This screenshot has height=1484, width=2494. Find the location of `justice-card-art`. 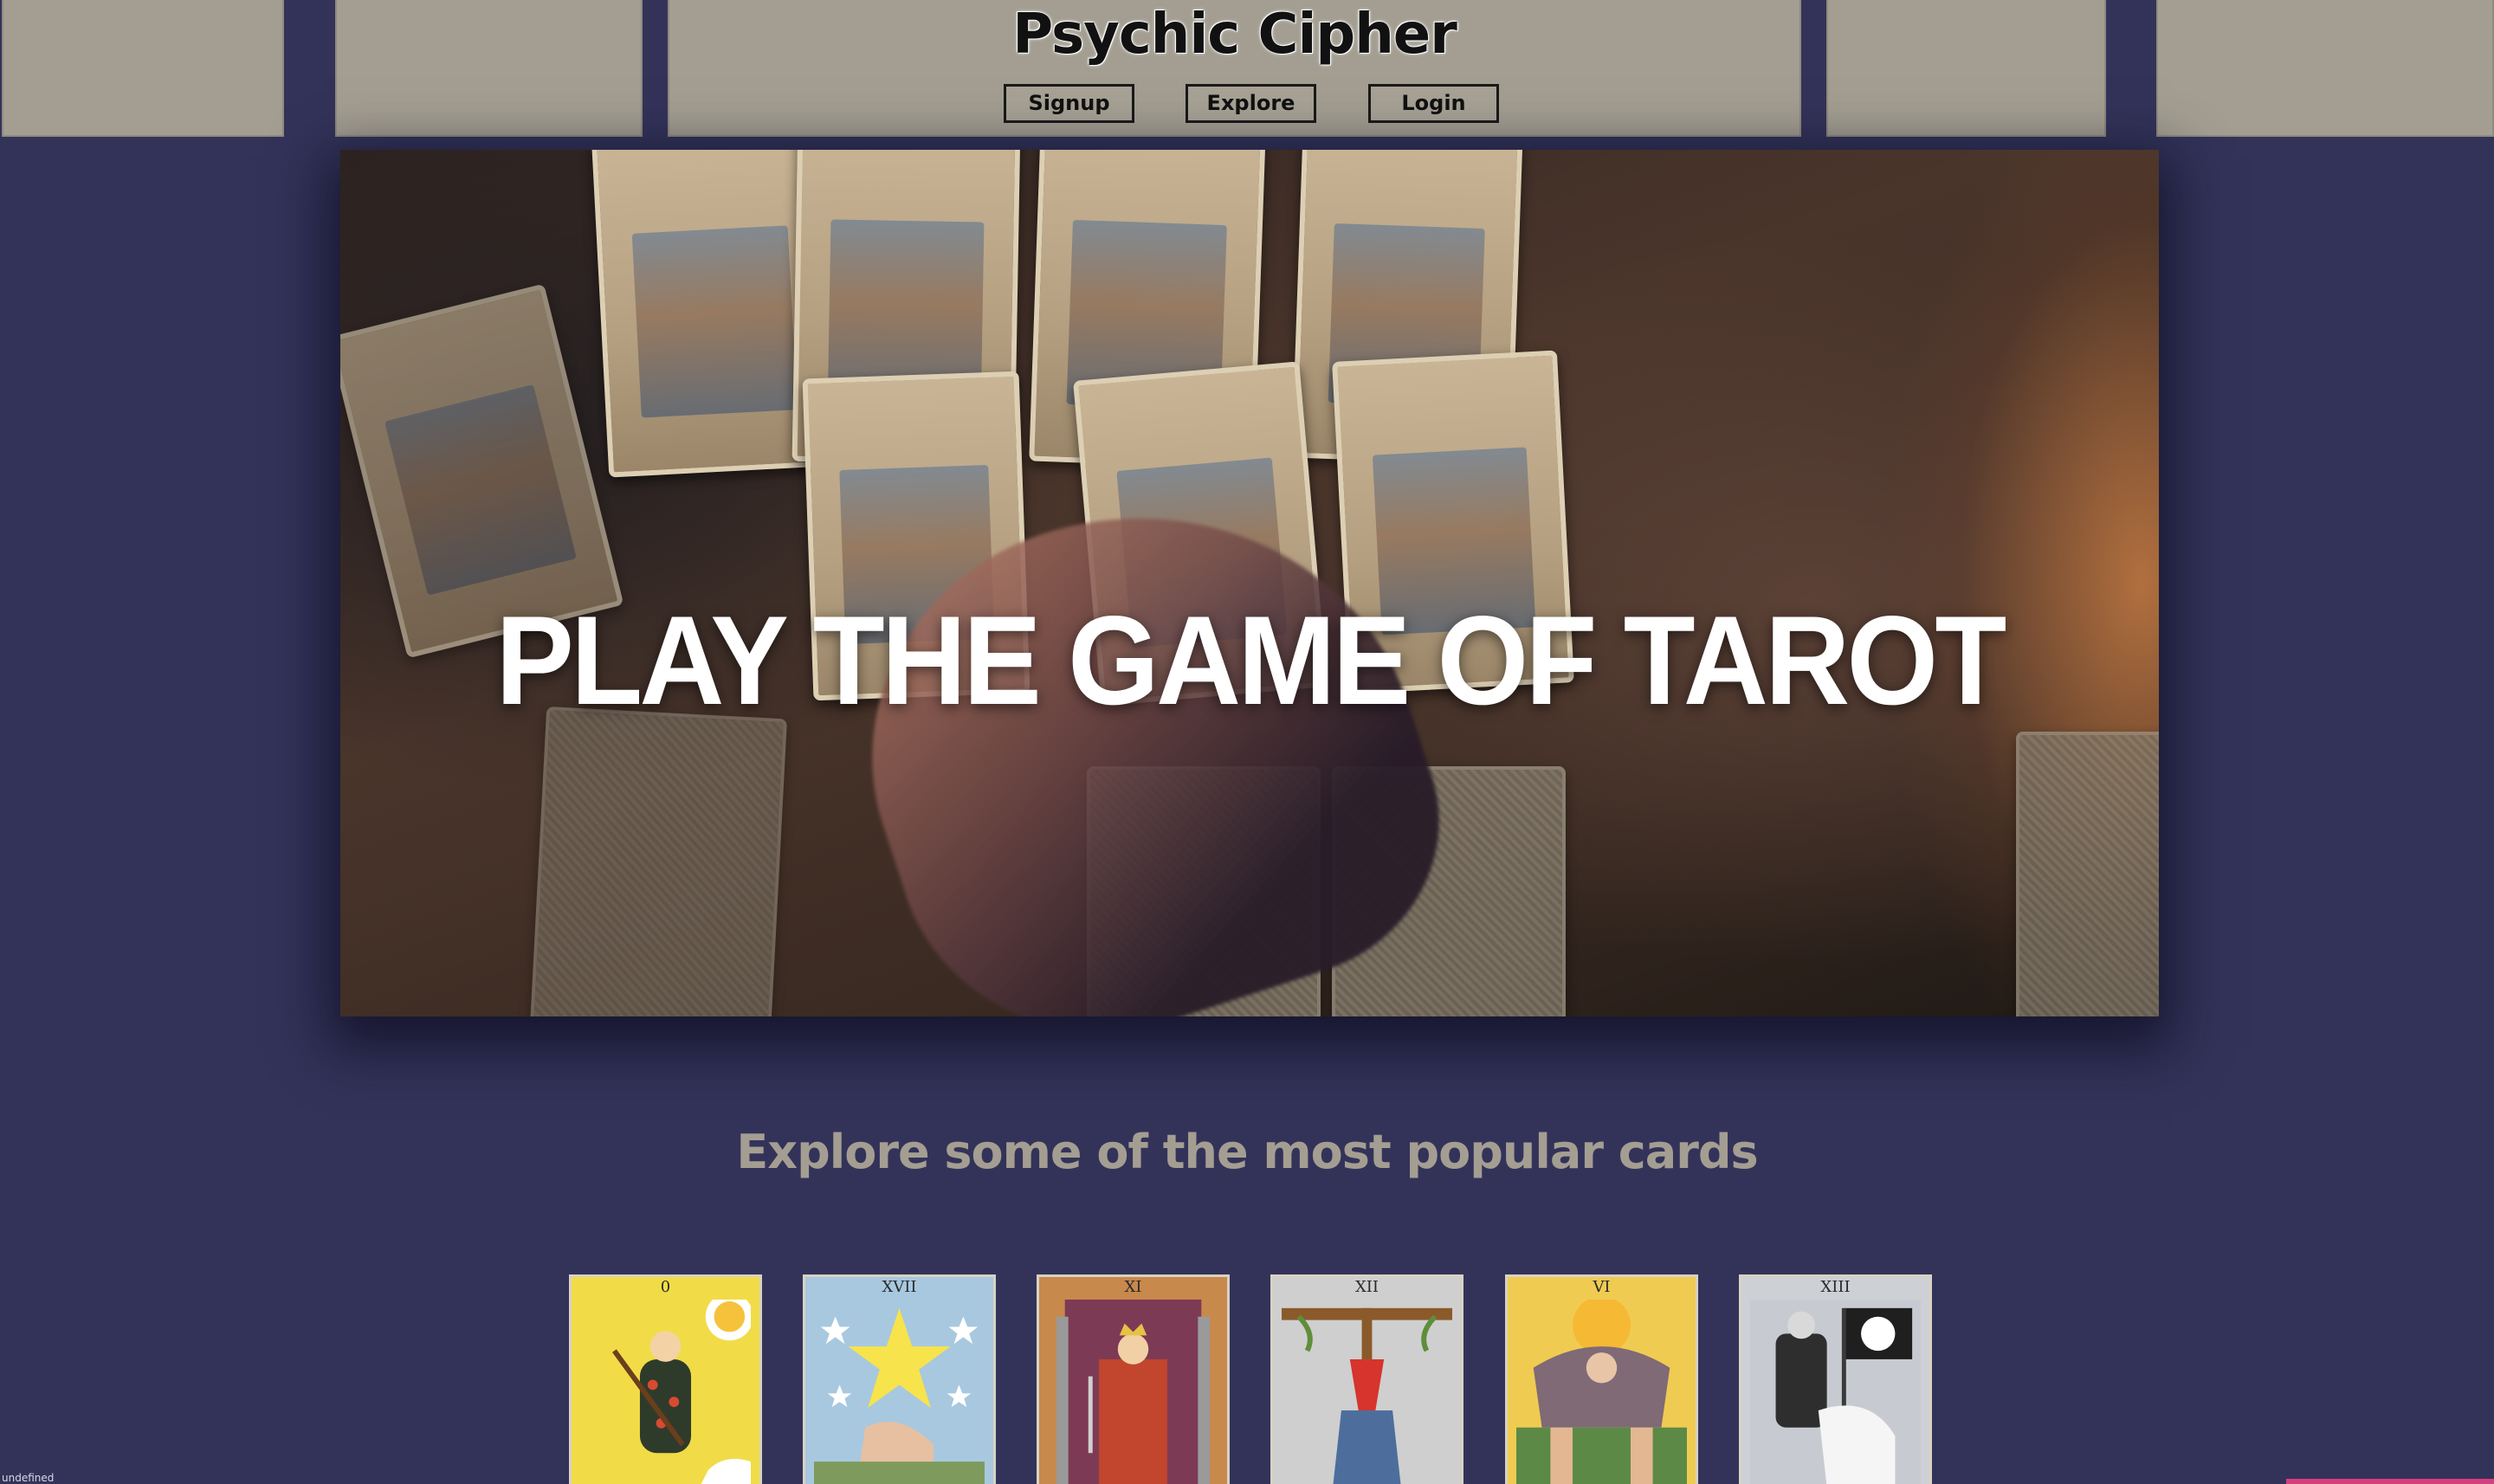

justice-card-art is located at coordinates (1133, 1392).